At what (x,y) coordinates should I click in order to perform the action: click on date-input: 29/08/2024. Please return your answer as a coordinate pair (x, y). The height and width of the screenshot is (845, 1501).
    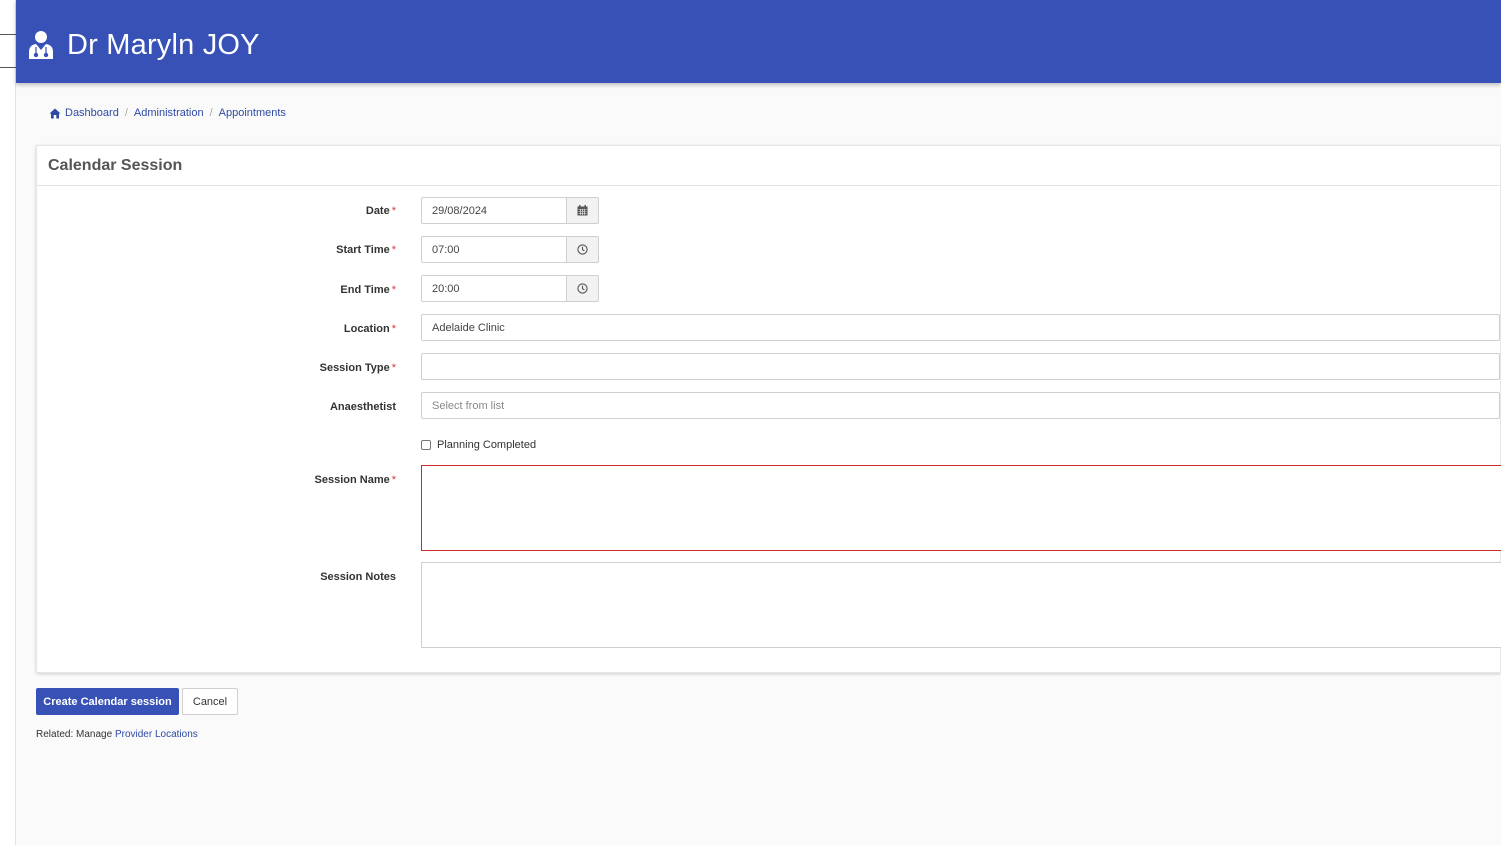
    Looking at the image, I should click on (494, 210).